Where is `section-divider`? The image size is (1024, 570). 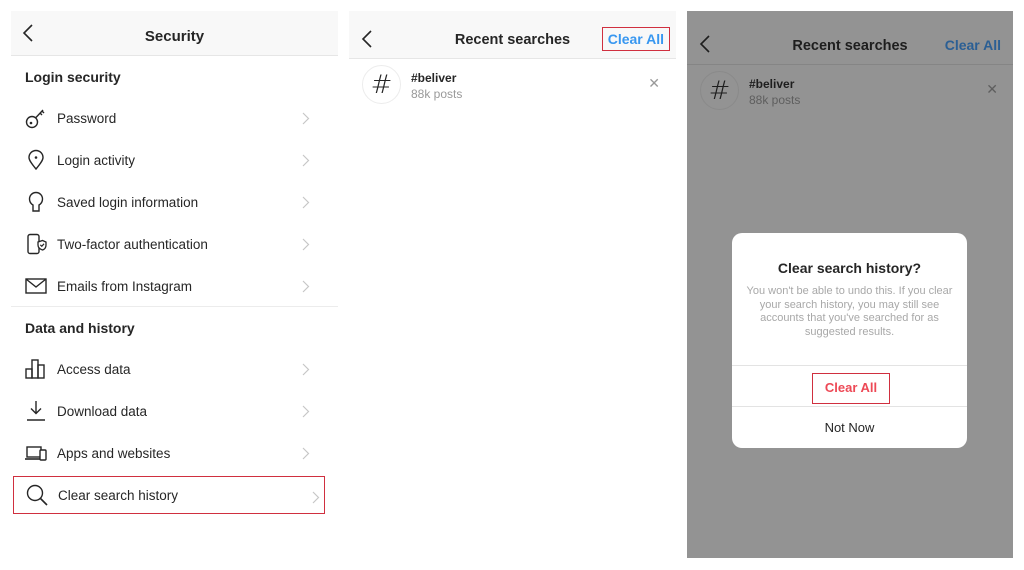
section-divider is located at coordinates (174, 306).